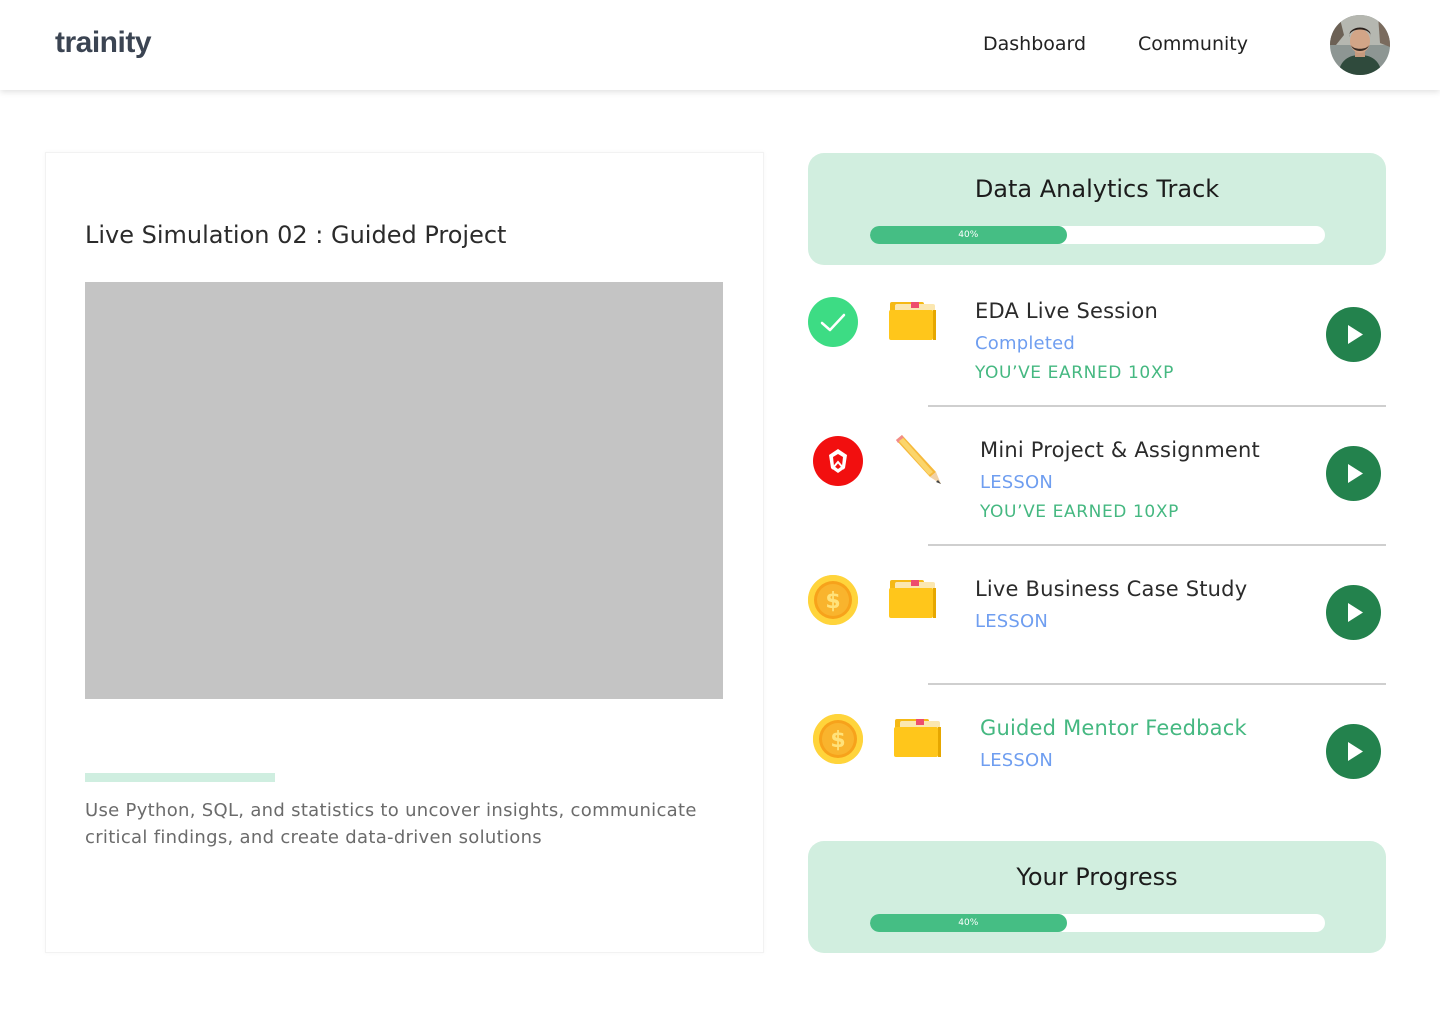 The width and height of the screenshot is (1440, 1024). What do you see at coordinates (1097, 897) in the screenshot?
I see `your-progress-card: Your Progress 40%` at bounding box center [1097, 897].